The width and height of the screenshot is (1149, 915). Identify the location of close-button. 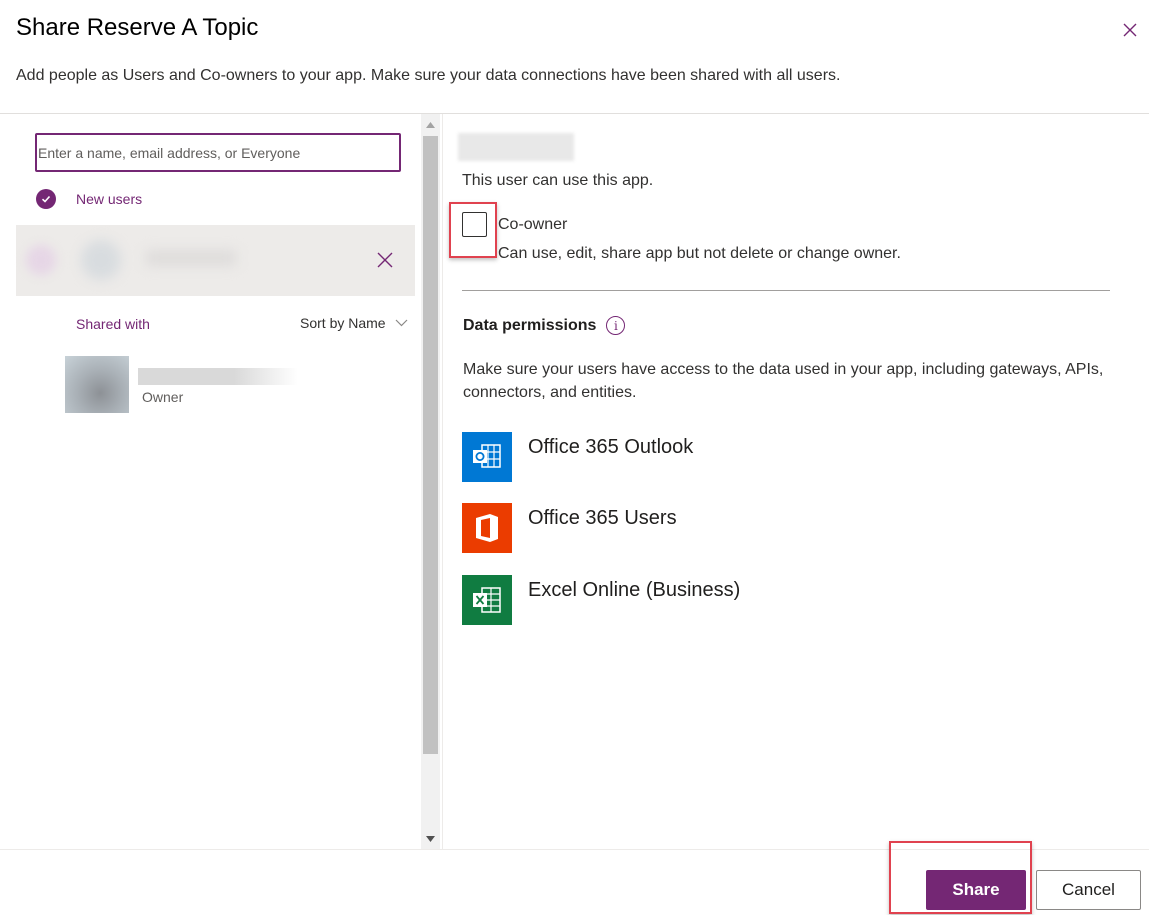
(1130, 30).